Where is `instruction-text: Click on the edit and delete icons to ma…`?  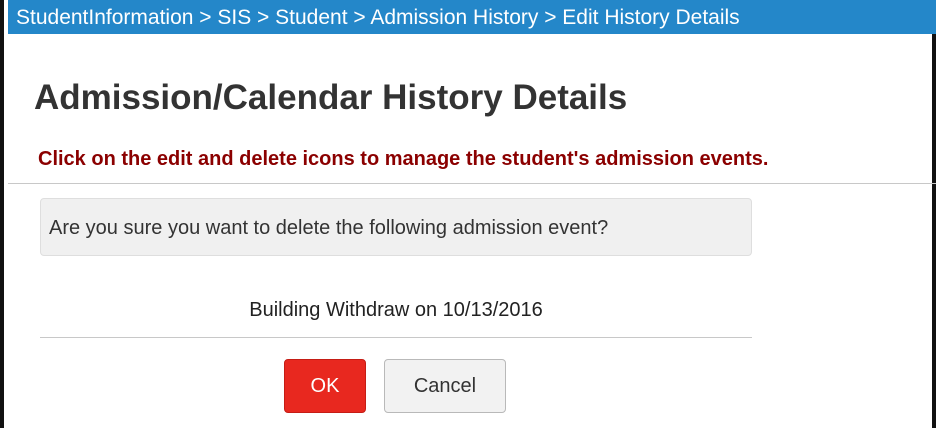
instruction-text: Click on the edit and delete icons to ma… is located at coordinates (403, 159).